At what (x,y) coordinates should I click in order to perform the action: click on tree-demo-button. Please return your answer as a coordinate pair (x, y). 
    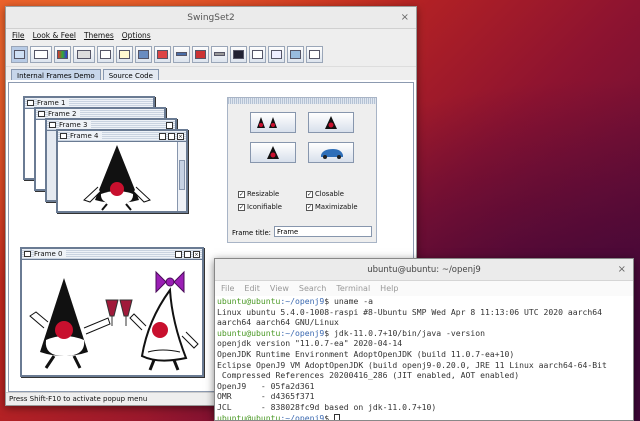
    Looking at the image, I should click on (314, 54).